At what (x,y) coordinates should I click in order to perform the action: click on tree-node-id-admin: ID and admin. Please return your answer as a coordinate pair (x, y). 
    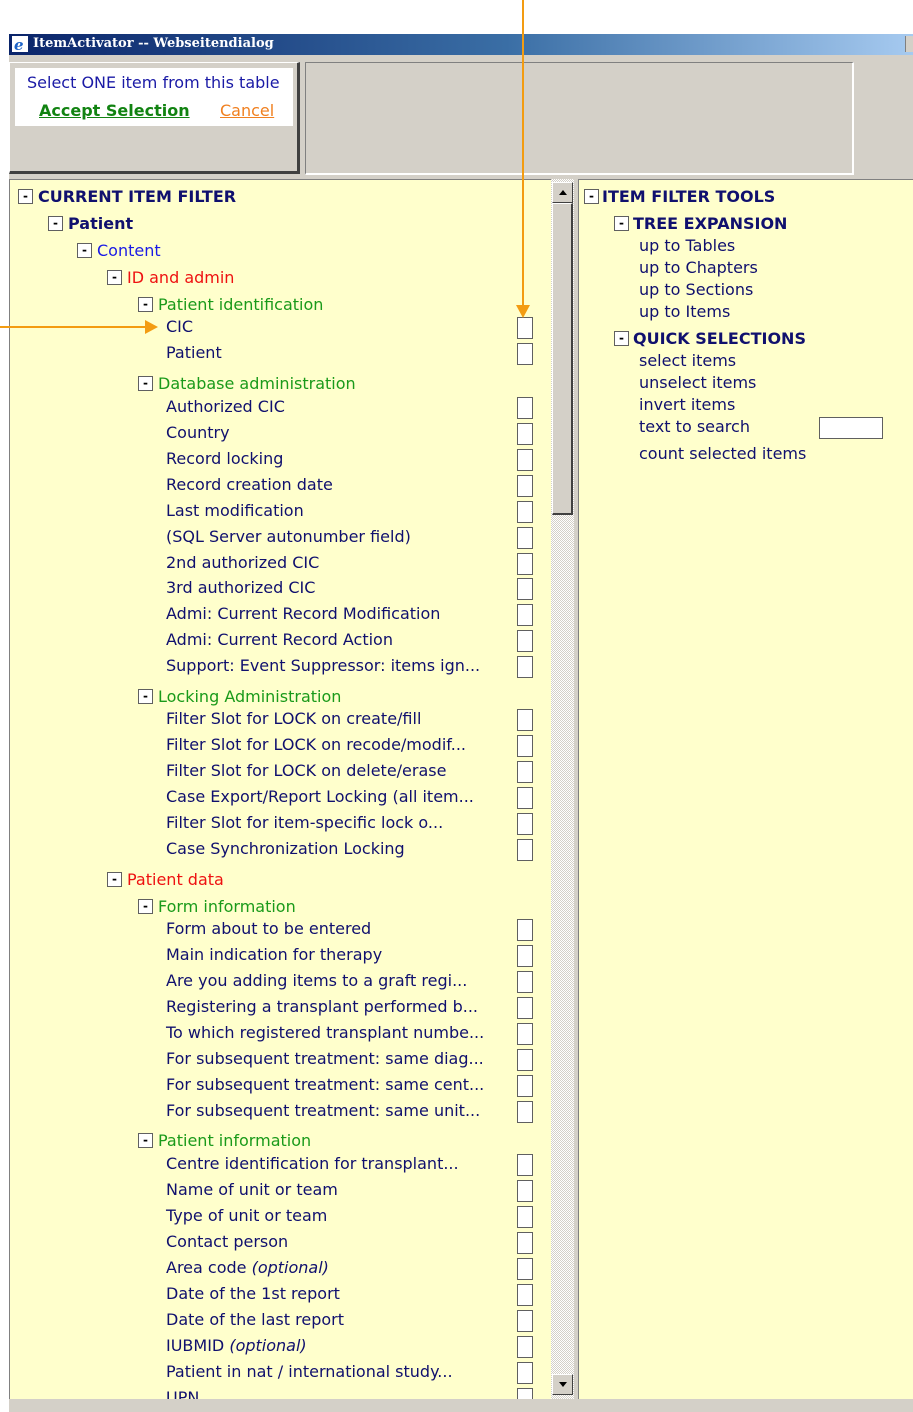
    Looking at the image, I should click on (180, 277).